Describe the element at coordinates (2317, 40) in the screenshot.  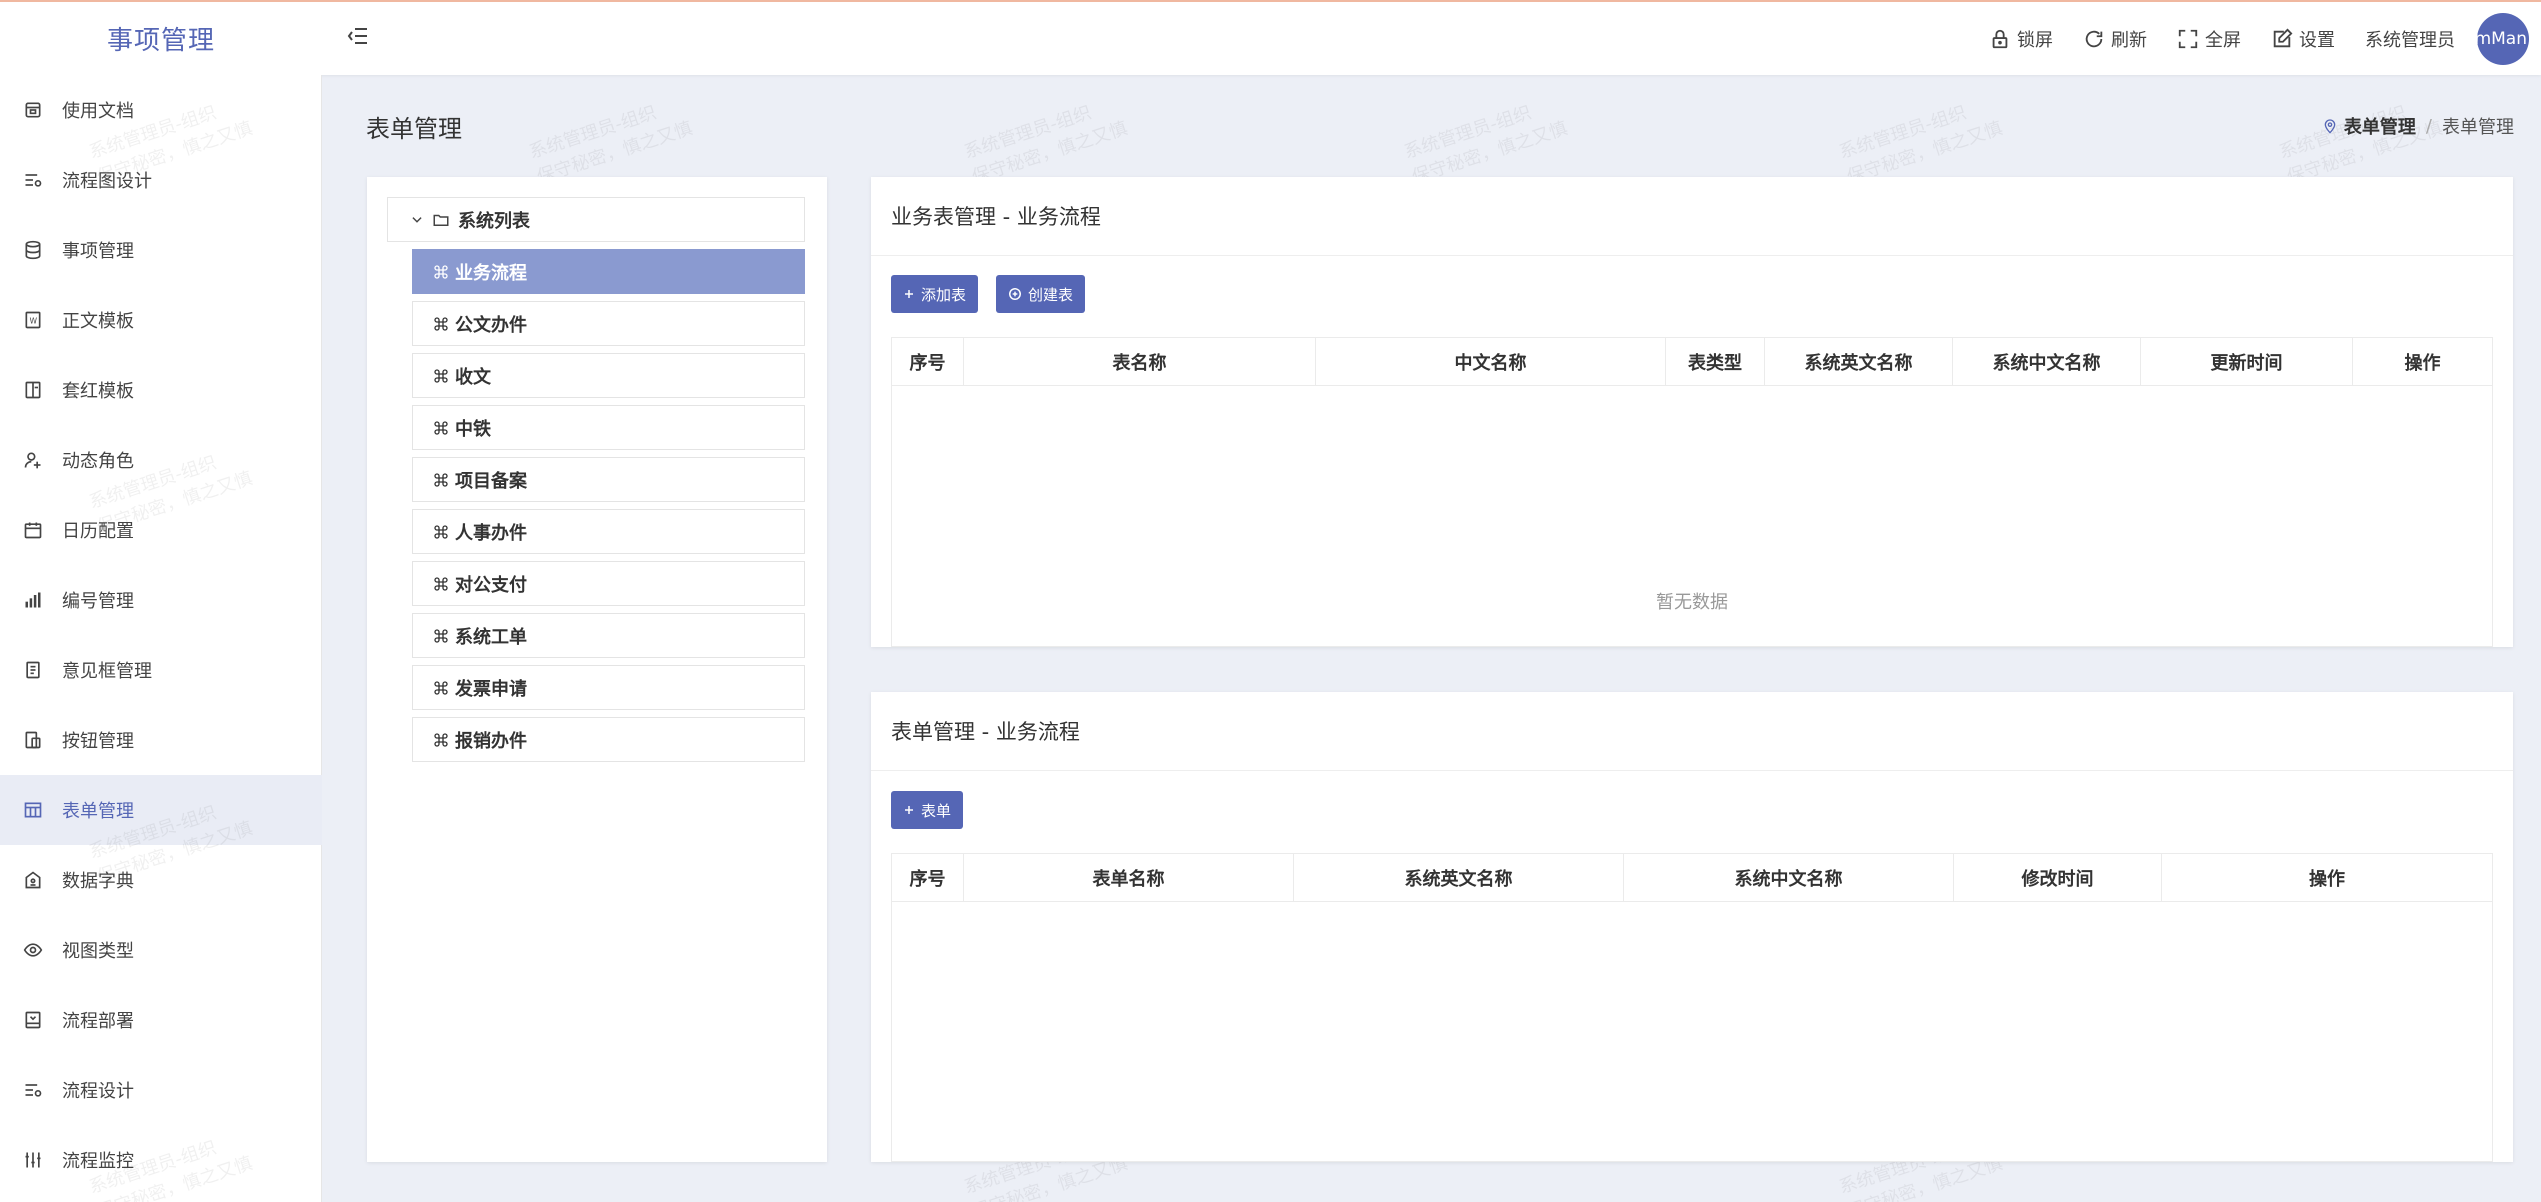
I see `settings-label: 设置` at that location.